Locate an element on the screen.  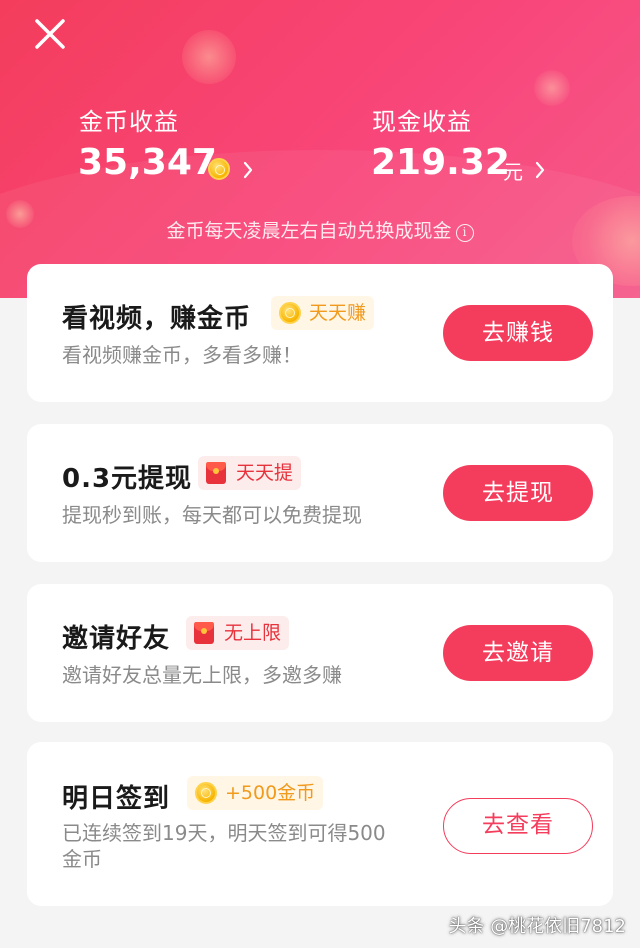
cash-earnings-value: 219.32 is located at coordinates (440, 162).